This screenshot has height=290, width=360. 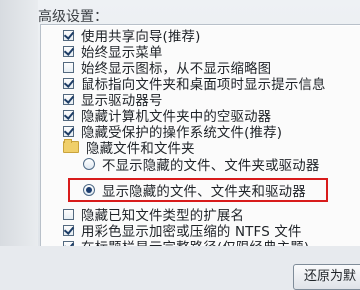 I want to click on restore-defaults-button: 还原为默, so click(x=326, y=277).